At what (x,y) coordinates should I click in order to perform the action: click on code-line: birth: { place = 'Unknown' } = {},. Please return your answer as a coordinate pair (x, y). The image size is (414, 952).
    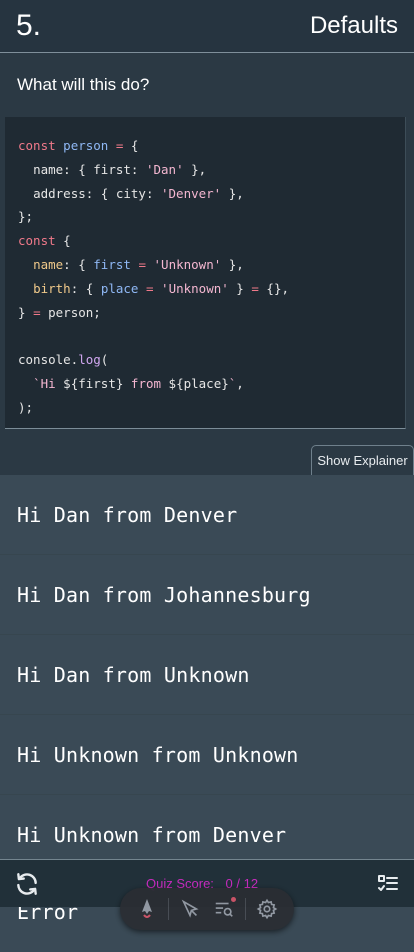
    Looking at the image, I should click on (161, 288).